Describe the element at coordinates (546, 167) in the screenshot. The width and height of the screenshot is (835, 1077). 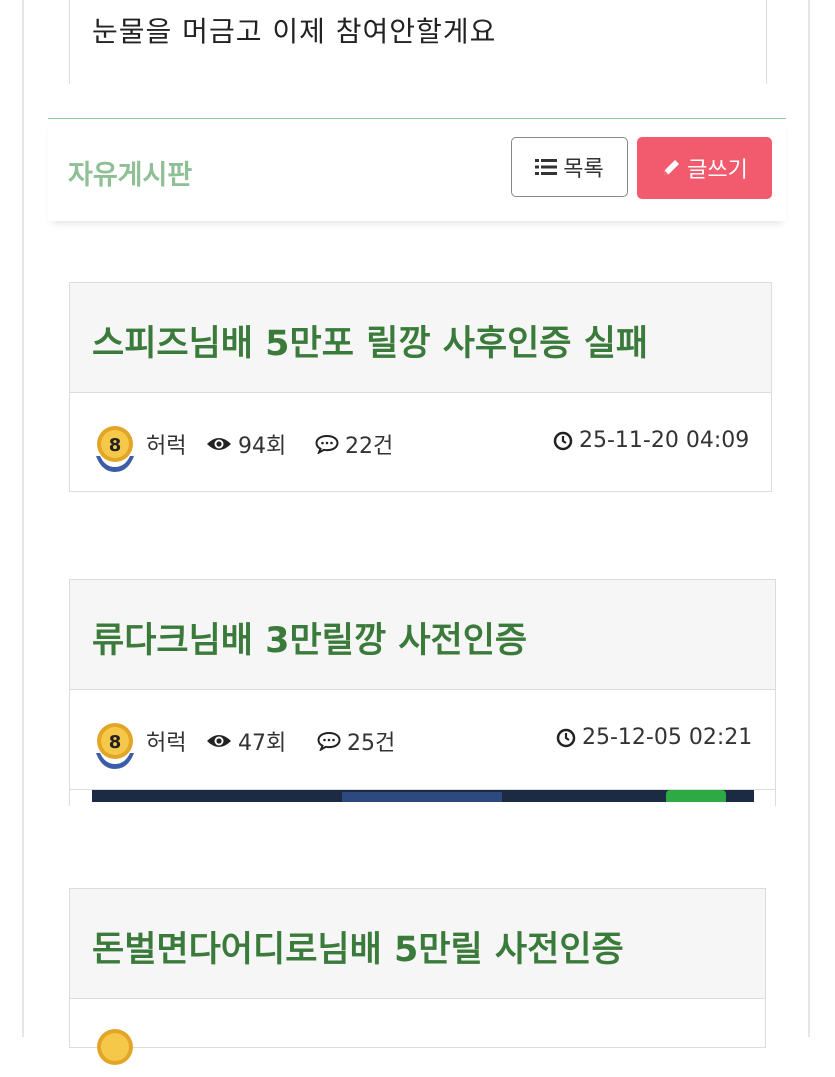
I see `list-icon` at that location.